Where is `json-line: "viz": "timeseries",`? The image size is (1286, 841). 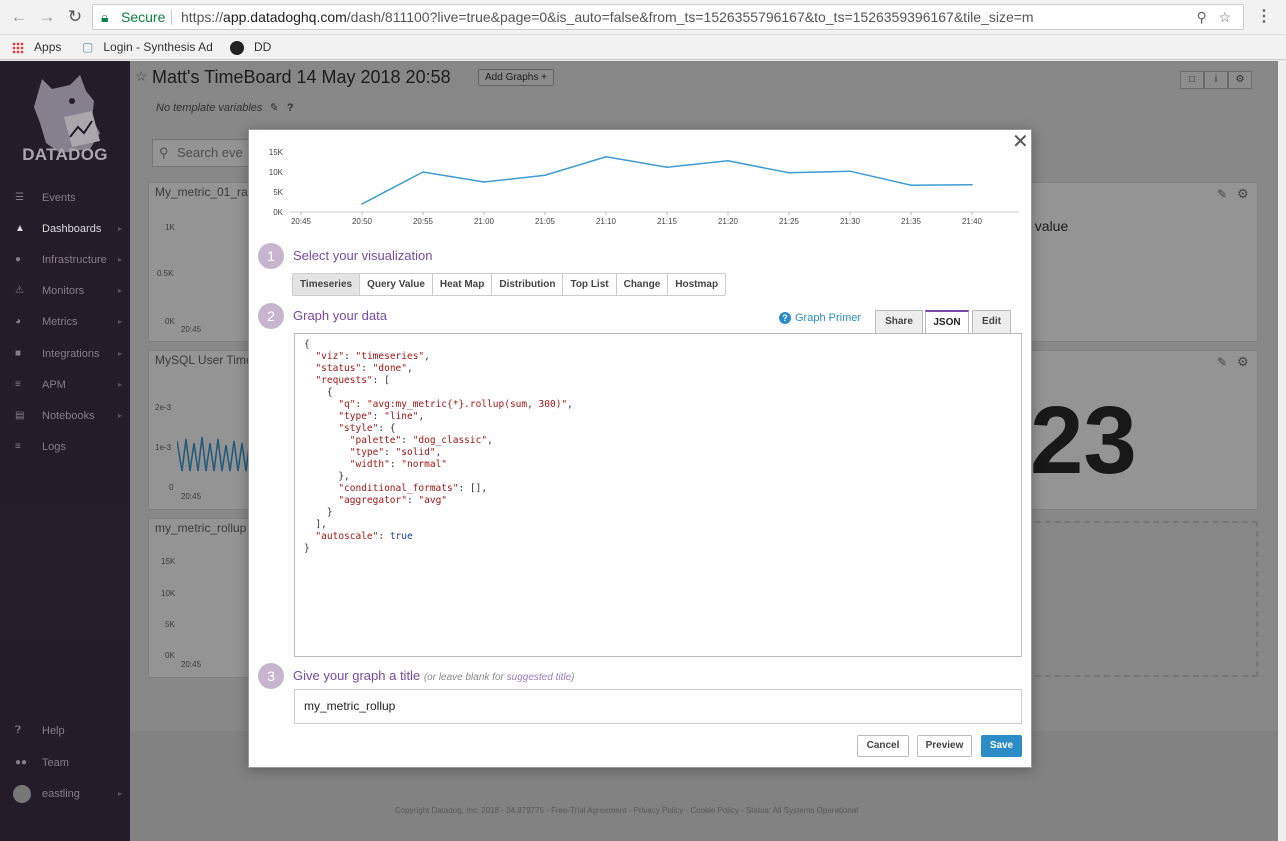 json-line: "viz": "timeseries", is located at coordinates (372, 356).